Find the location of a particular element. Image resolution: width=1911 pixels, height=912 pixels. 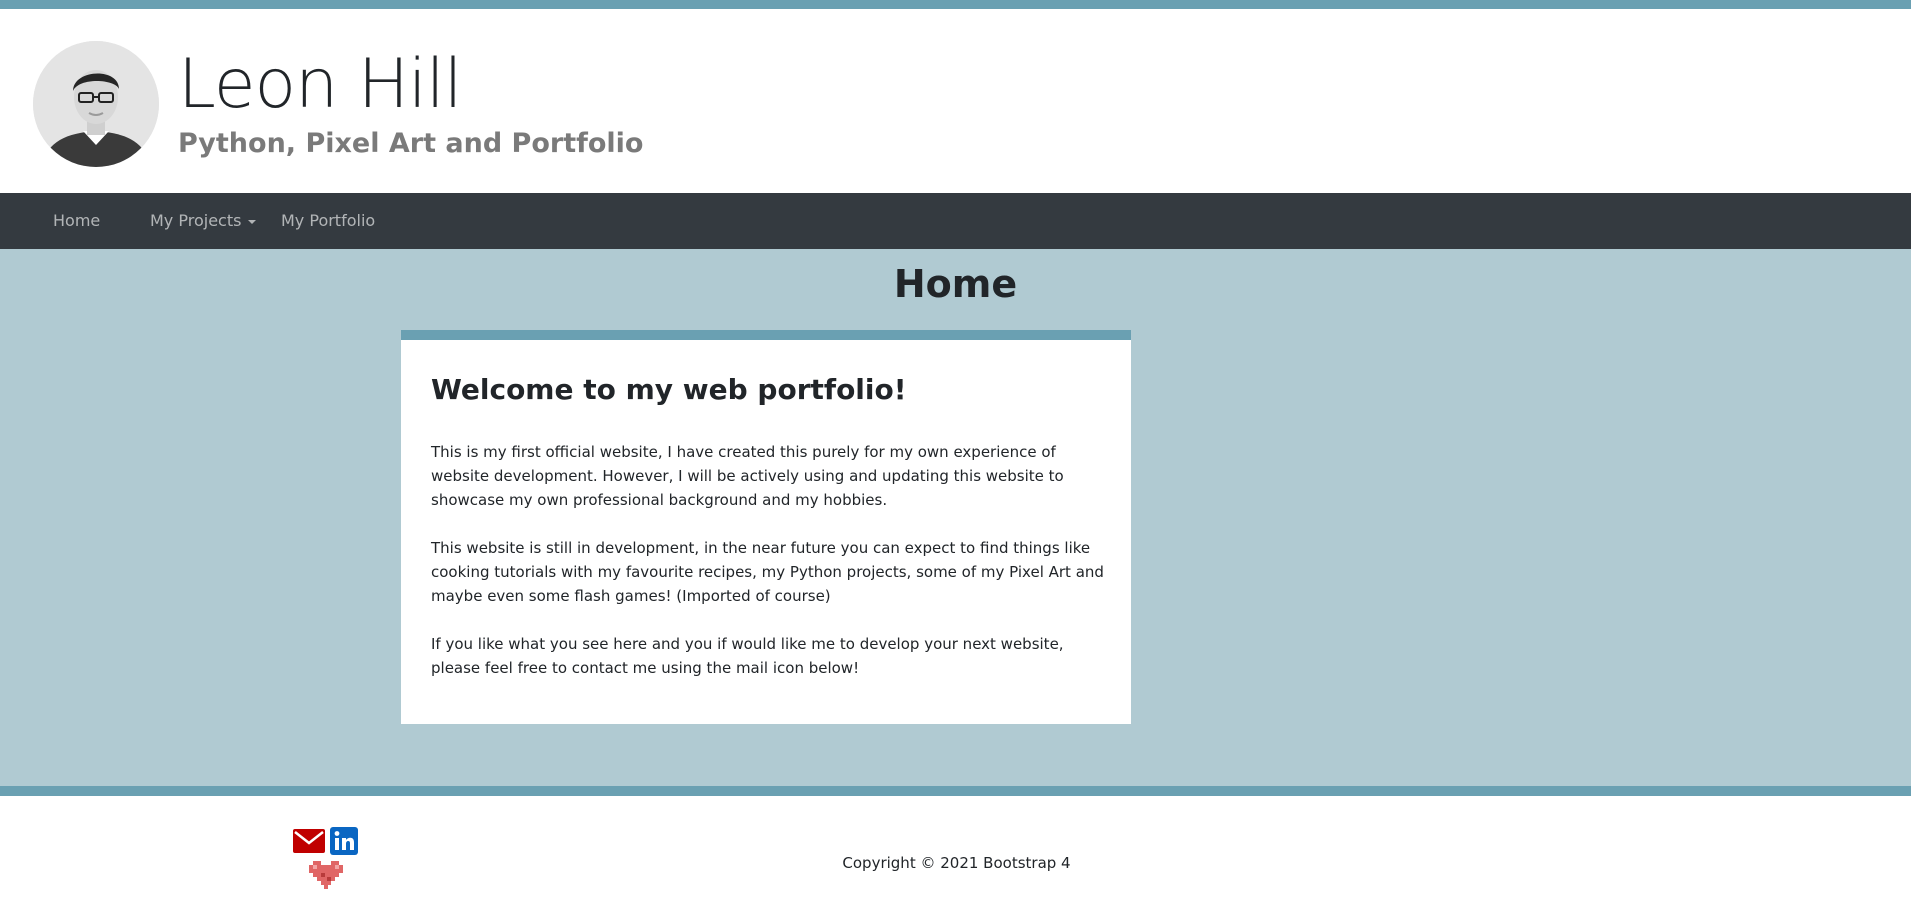

copyright-text: Copyright © 2021 Bootstrap 4 is located at coordinates (956, 863).